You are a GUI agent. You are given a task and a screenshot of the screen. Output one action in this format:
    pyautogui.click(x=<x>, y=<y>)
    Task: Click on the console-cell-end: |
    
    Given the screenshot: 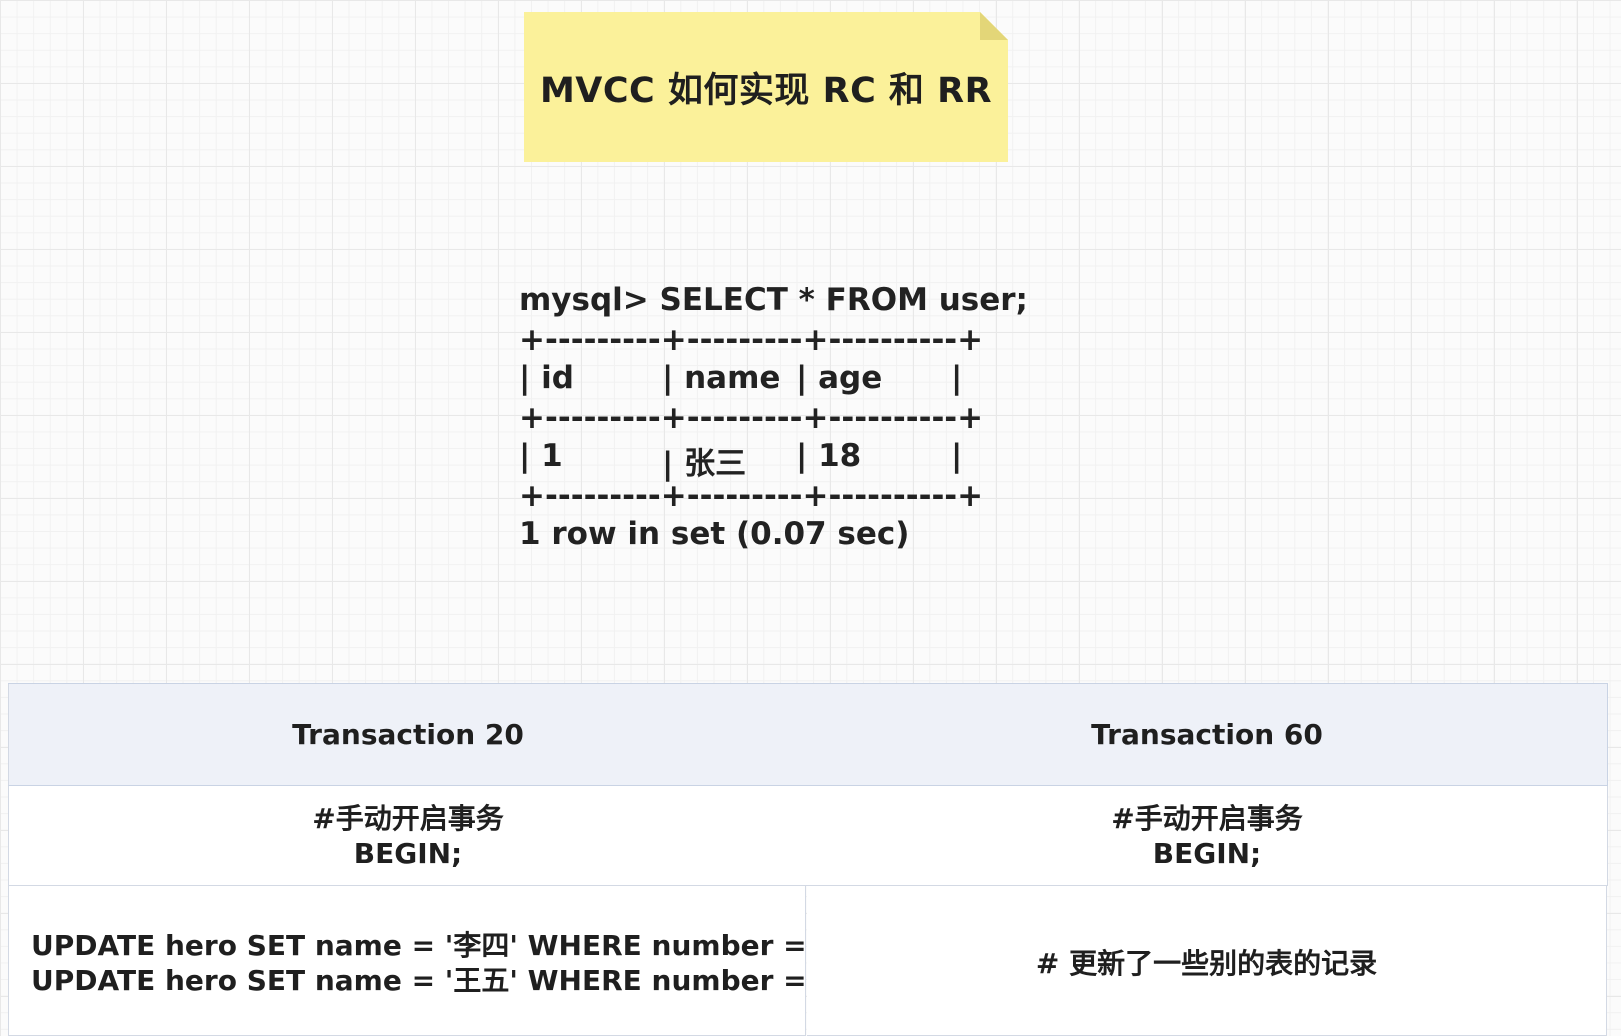 What is the action you would take?
    pyautogui.click(x=957, y=456)
    